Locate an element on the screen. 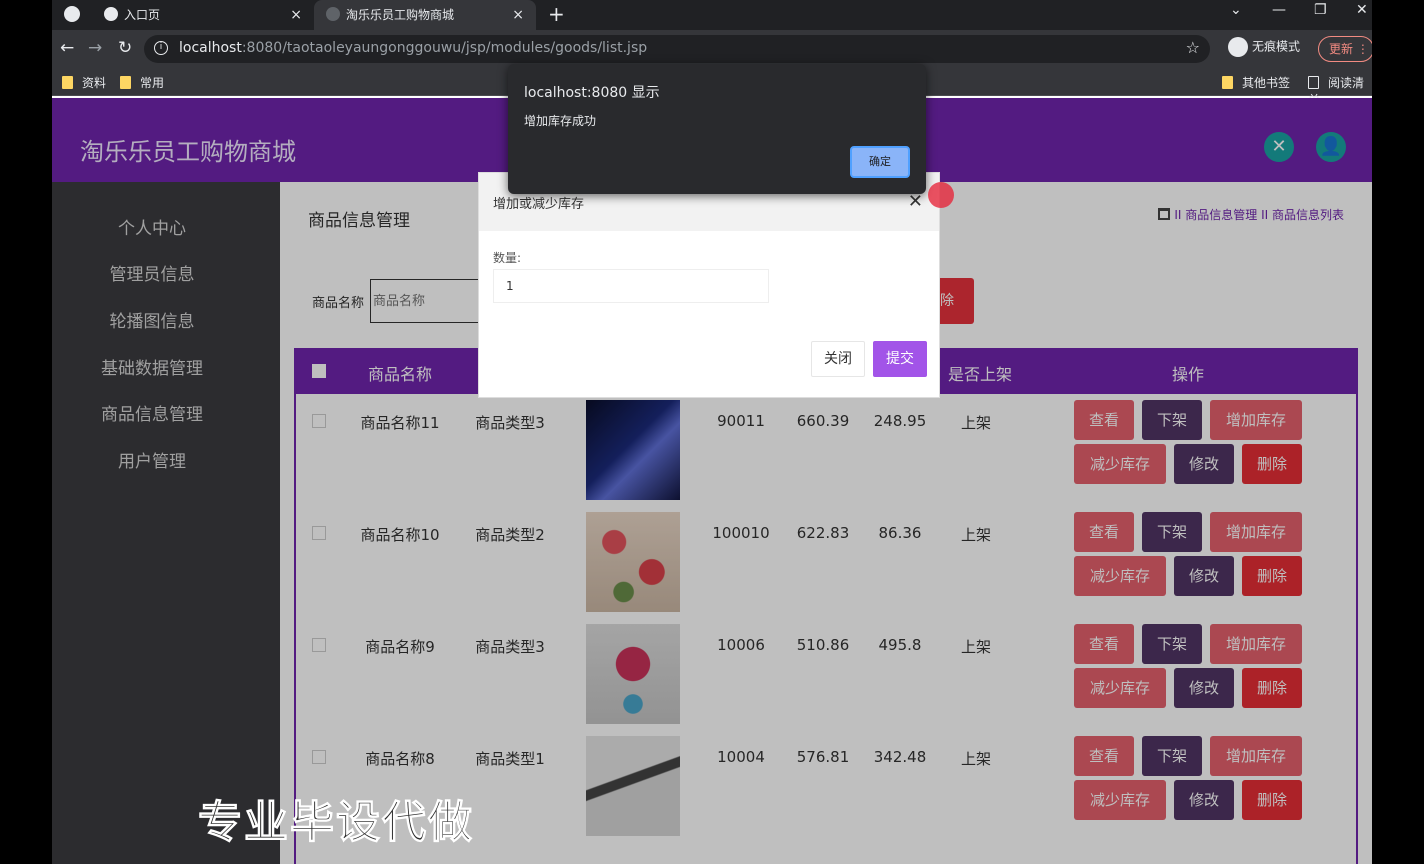 This screenshot has height=864, width=1424. tab-shop: 淘乐乐员工购物商城 × is located at coordinates (425, 15).